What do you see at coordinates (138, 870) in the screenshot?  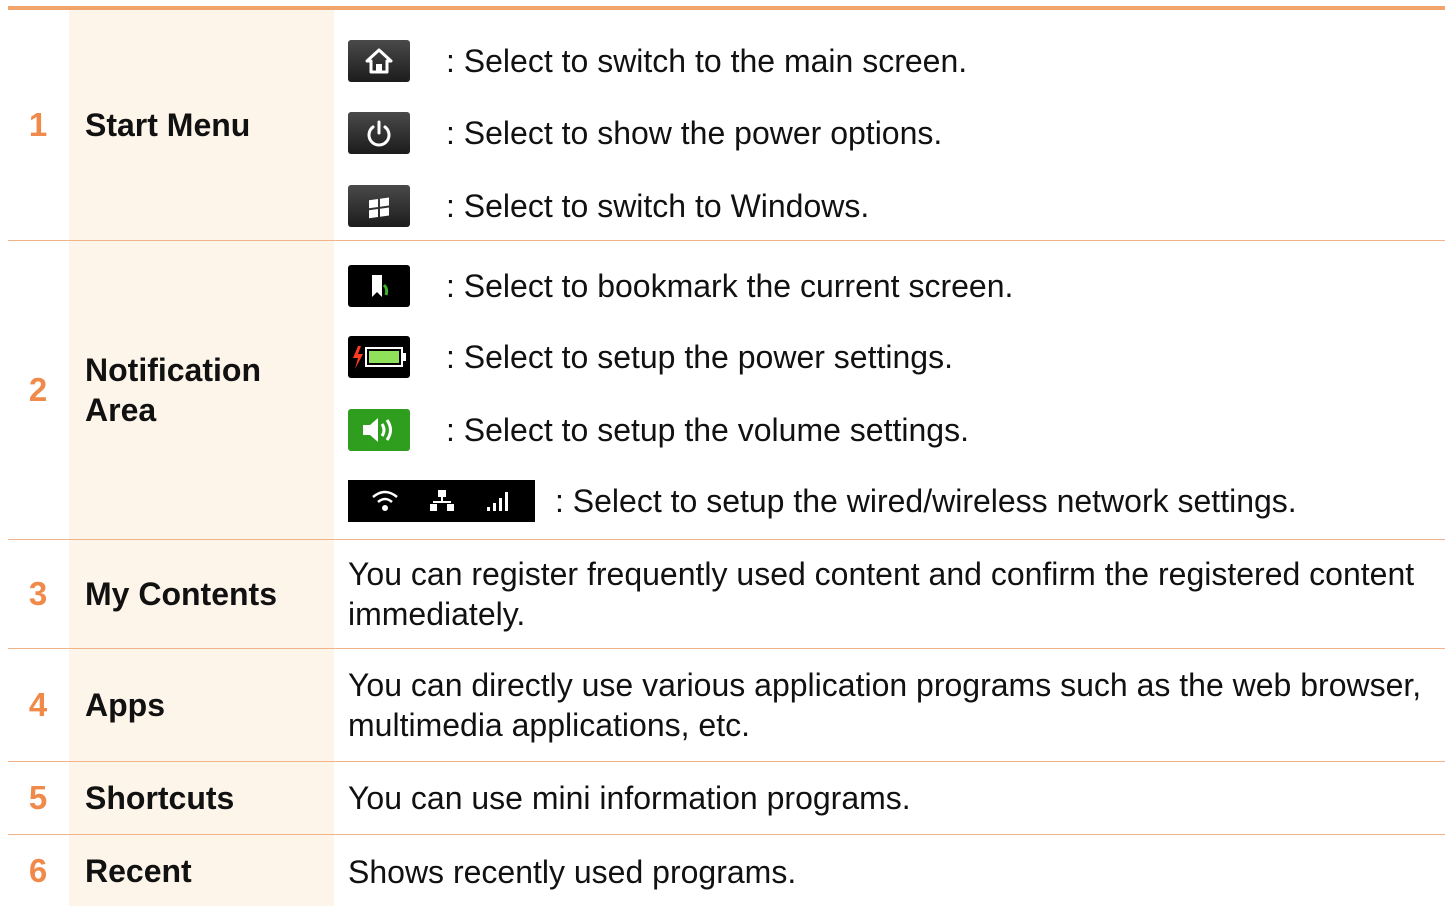 I see `row-label: Recent` at bounding box center [138, 870].